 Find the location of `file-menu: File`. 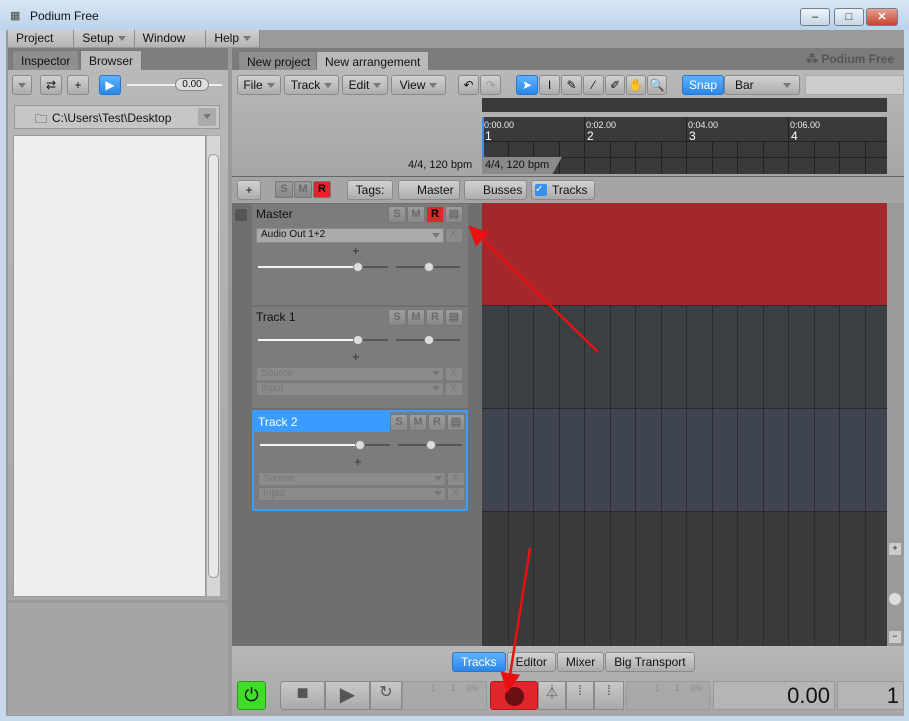

file-menu: File is located at coordinates (259, 85).